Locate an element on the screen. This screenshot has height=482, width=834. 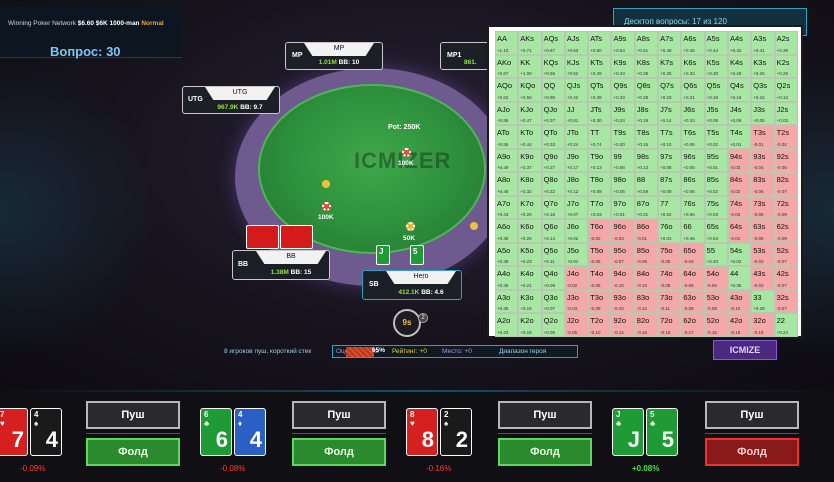
range-cell: 87o +0.01 is located at coordinates (646, 207).